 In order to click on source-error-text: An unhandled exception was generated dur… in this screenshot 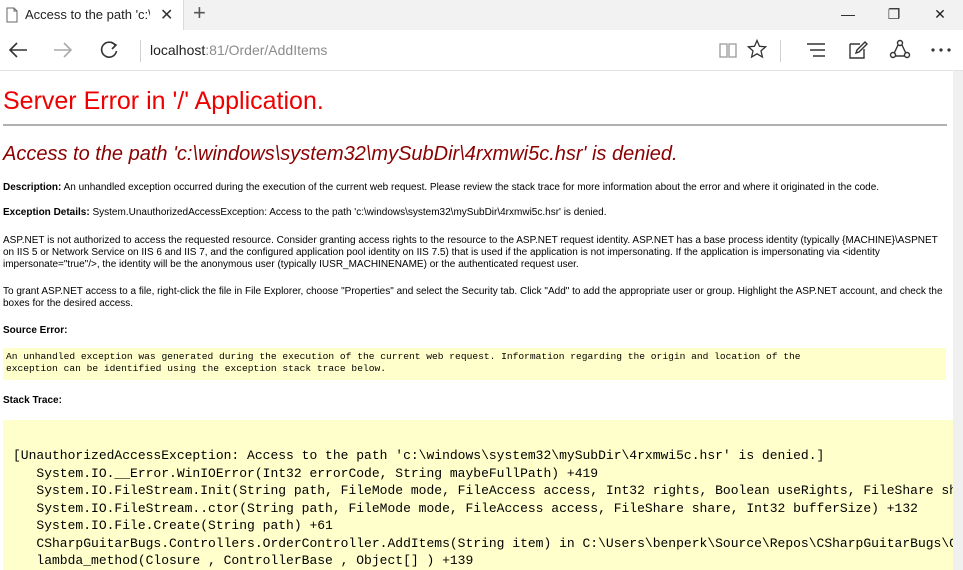, I will do `click(403, 362)`.